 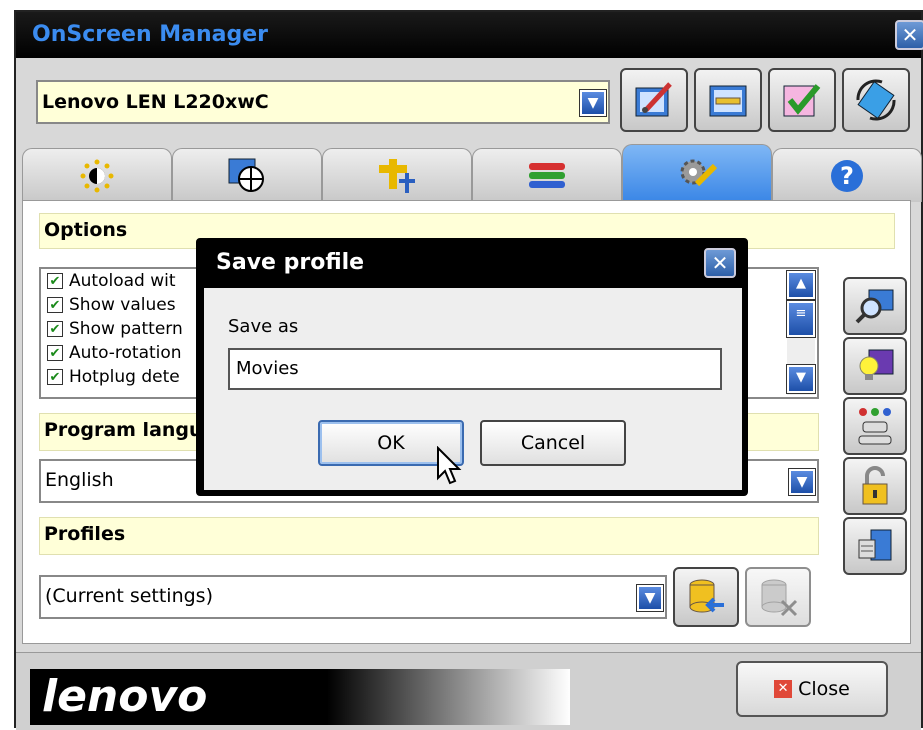 I want to click on check-icon, so click(x=802, y=100).